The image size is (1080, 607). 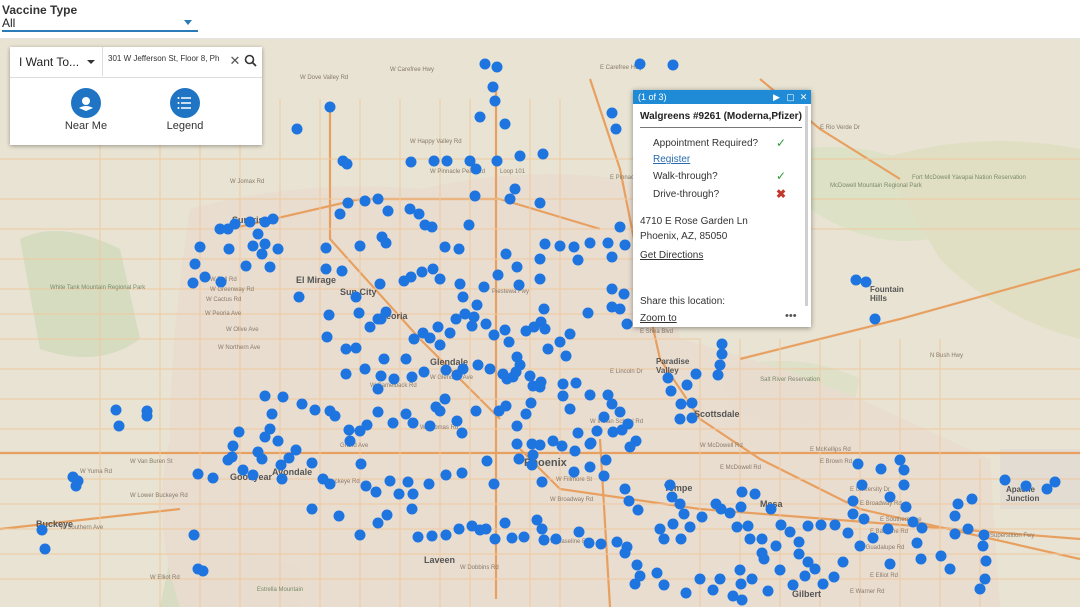 I want to click on vaccine-type-select: All, so click(x=100, y=24).